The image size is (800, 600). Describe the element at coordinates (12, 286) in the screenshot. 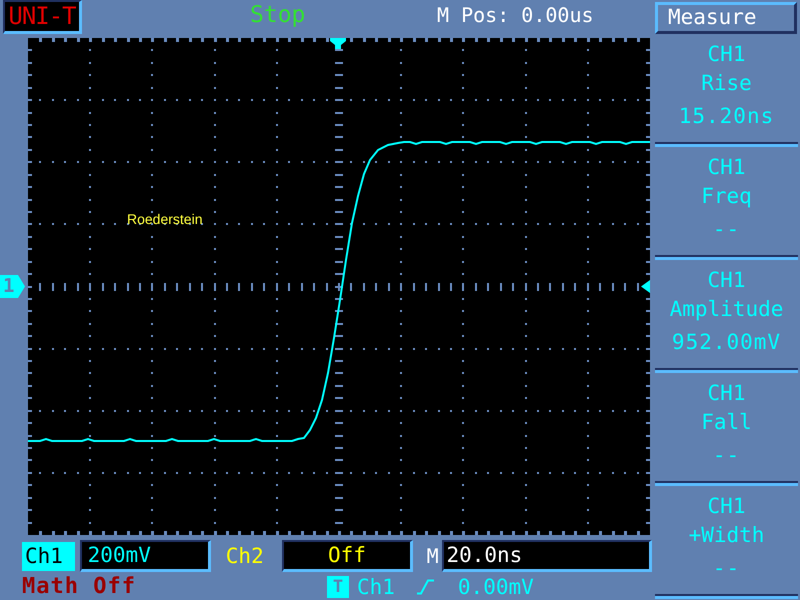

I see `channel-marker: 1` at that location.